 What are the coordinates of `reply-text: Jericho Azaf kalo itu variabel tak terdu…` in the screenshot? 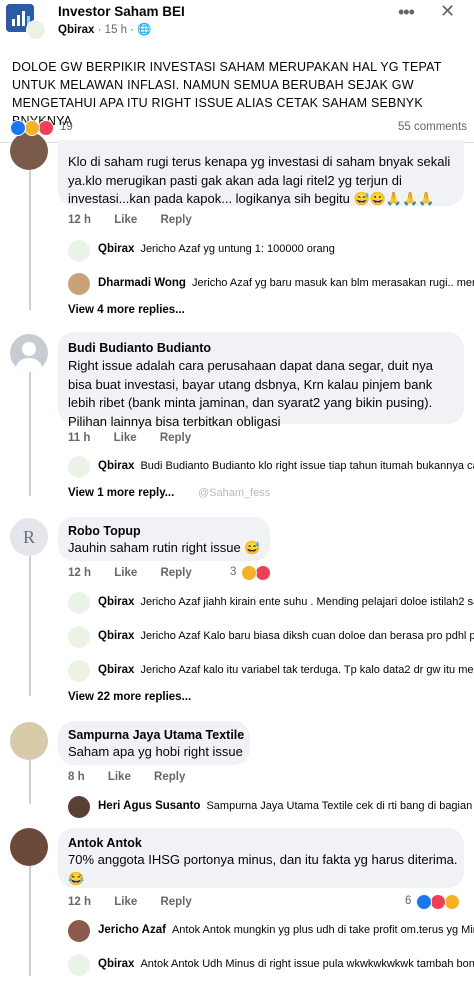 It's located at (307, 670).